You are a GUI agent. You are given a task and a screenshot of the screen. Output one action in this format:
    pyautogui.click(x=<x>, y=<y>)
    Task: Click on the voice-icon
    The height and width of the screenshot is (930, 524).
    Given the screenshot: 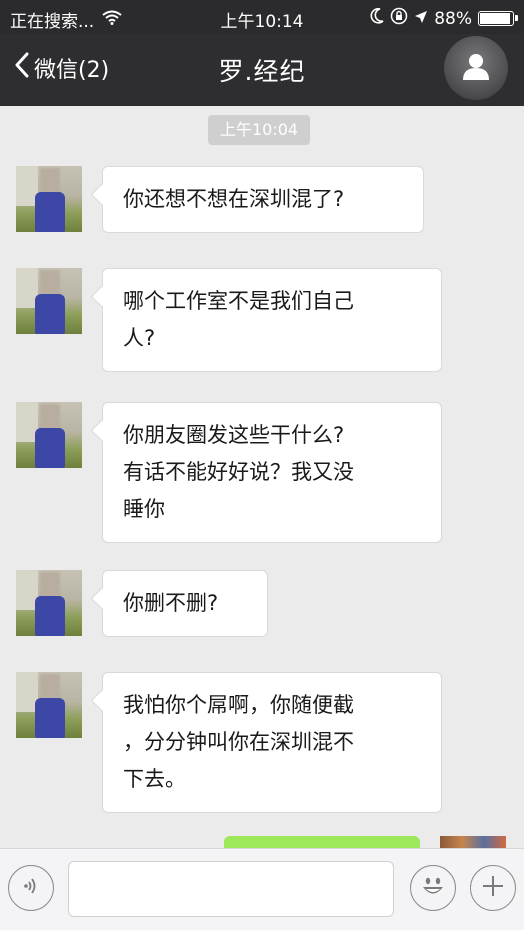 What is the action you would take?
    pyautogui.click(x=31, y=888)
    